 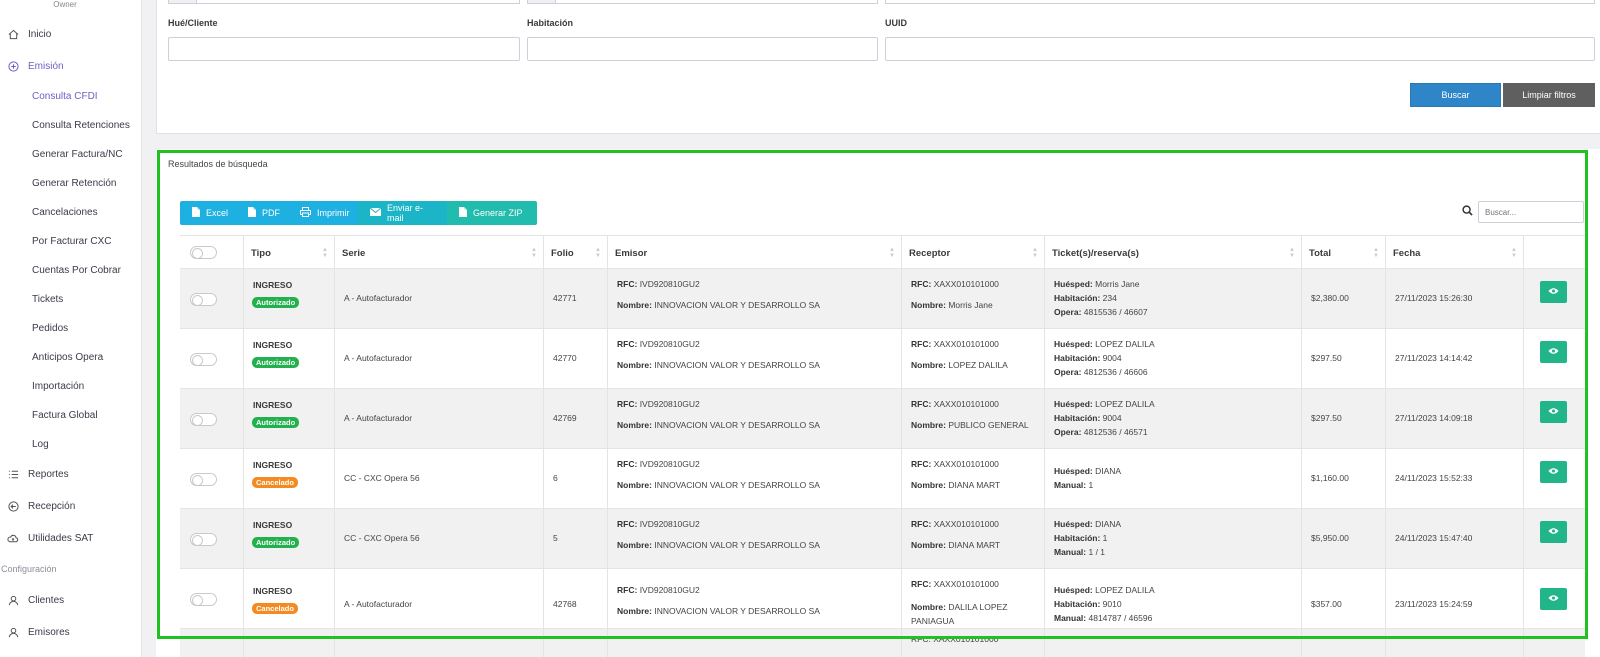 I want to click on ticket-habitacion: Habitación: 9004, so click(x=1088, y=358).